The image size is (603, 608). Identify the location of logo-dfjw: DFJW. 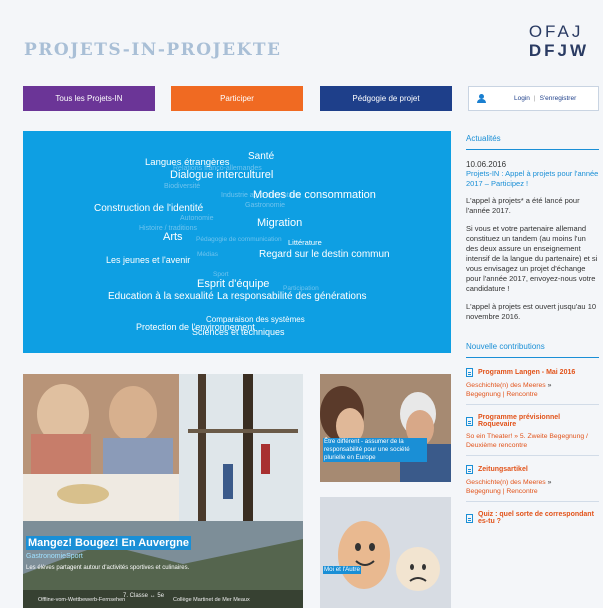
(558, 50).